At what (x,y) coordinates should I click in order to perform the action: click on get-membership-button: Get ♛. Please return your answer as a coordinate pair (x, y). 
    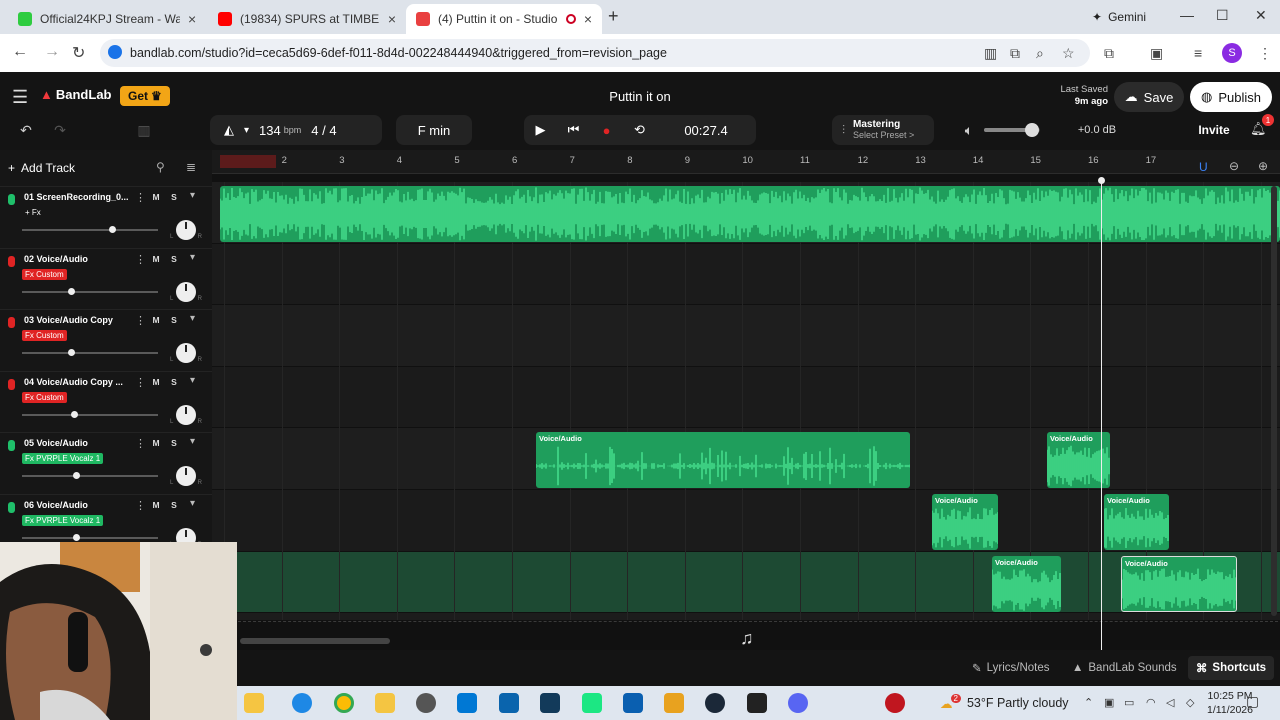
    Looking at the image, I should click on (145, 96).